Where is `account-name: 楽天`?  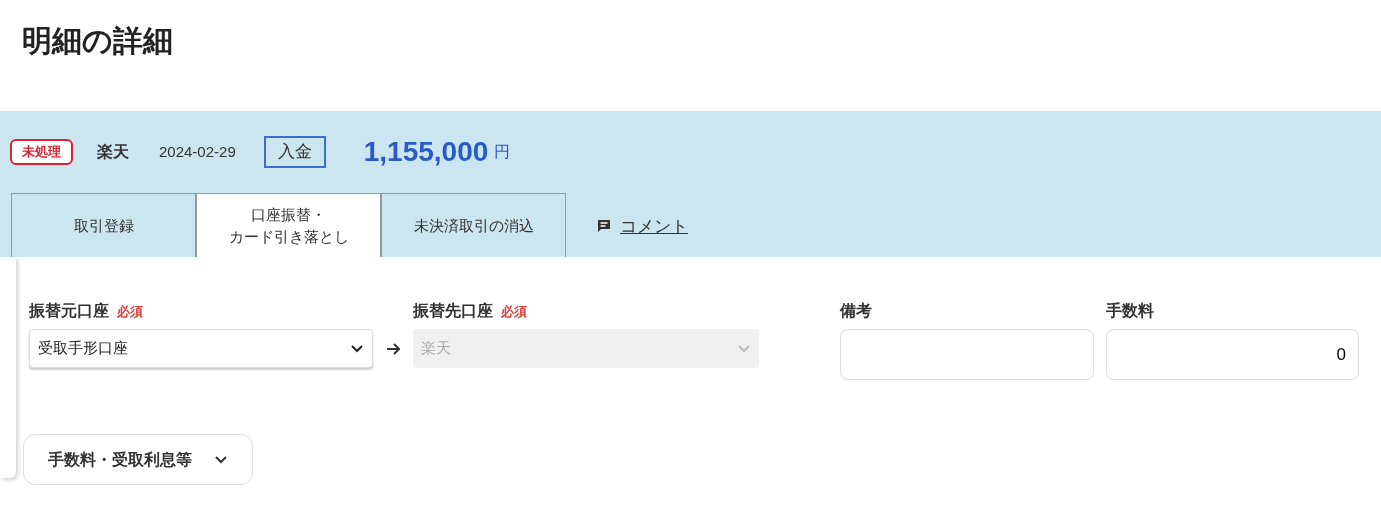
account-name: 楽天 is located at coordinates (113, 152).